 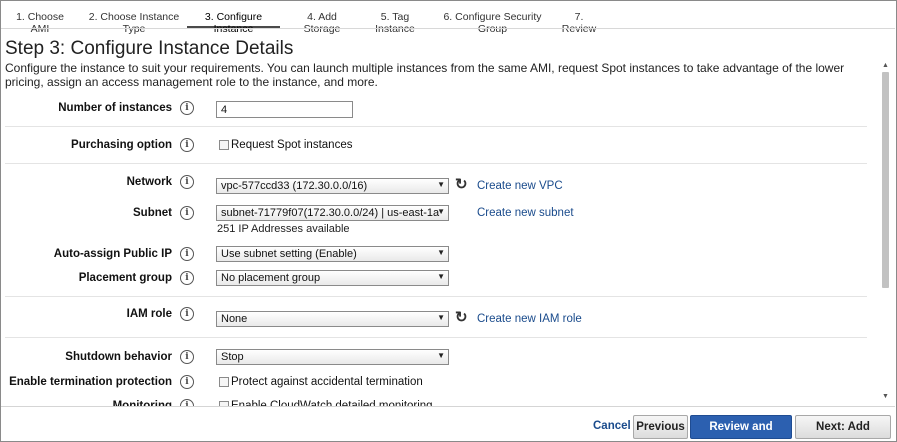 I want to click on page-title: Step 3: Configure Instance Details, so click(x=149, y=48).